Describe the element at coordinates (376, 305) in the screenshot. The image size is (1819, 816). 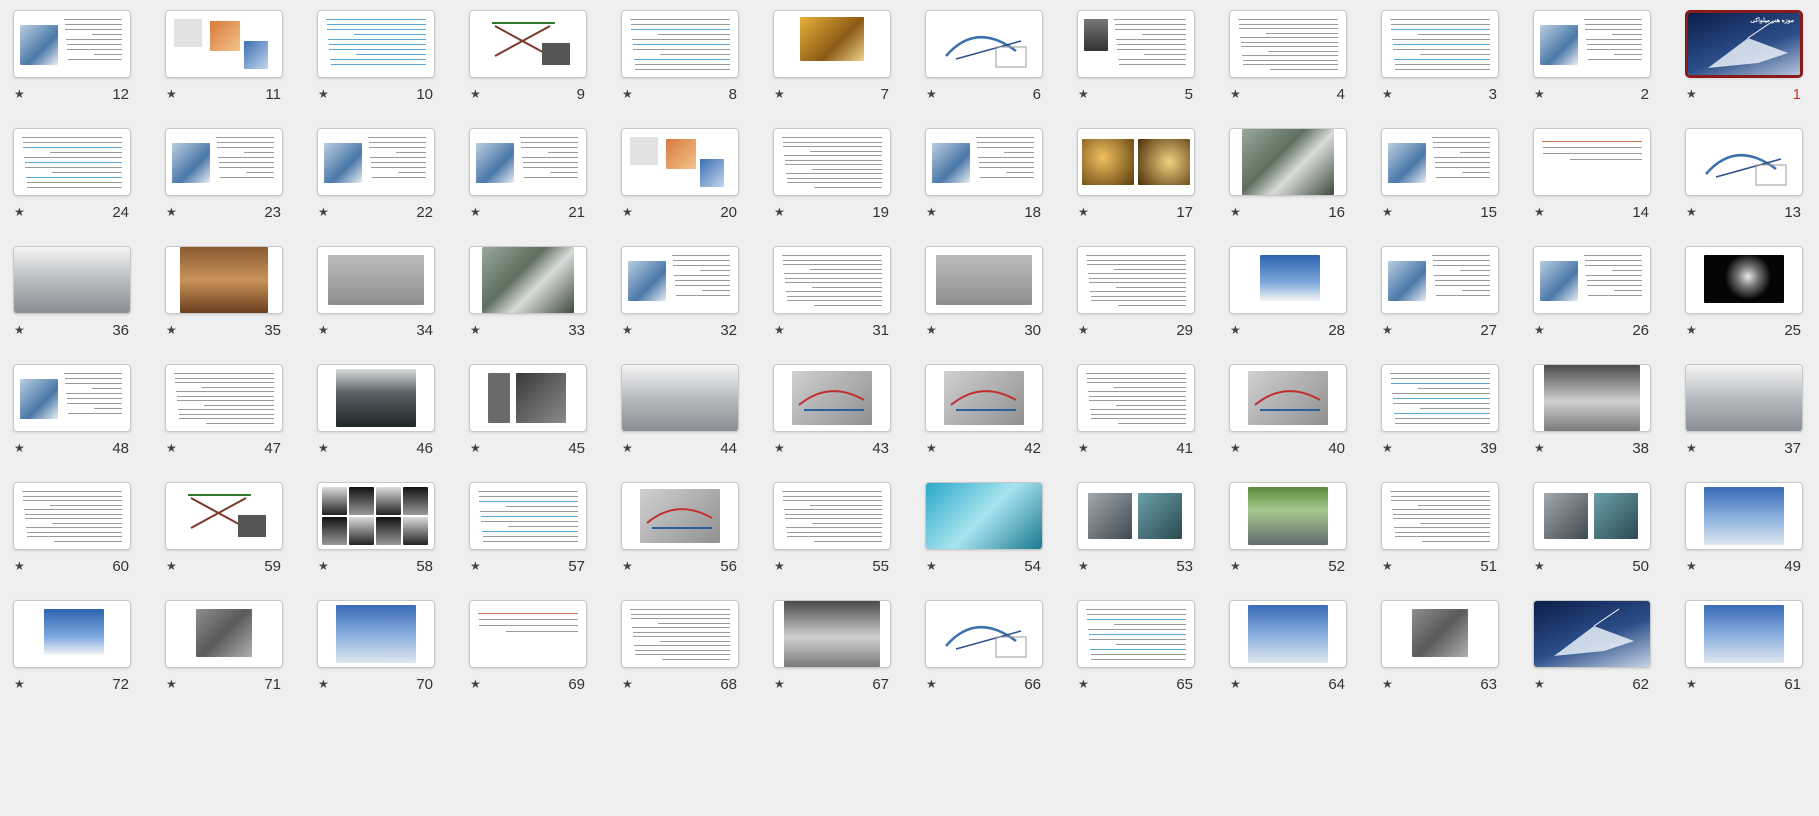
I see `slide-thumbnail-34: ★ 34` at that location.